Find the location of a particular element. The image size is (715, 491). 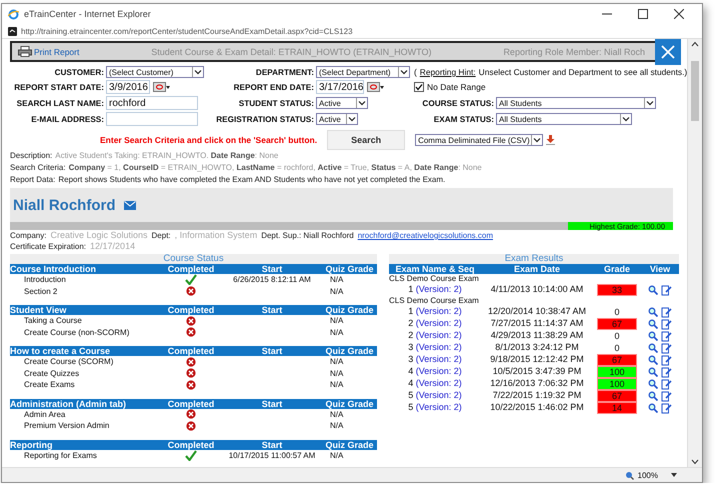

field-label: E-MAIL ADDRESS: is located at coordinates (67, 119).